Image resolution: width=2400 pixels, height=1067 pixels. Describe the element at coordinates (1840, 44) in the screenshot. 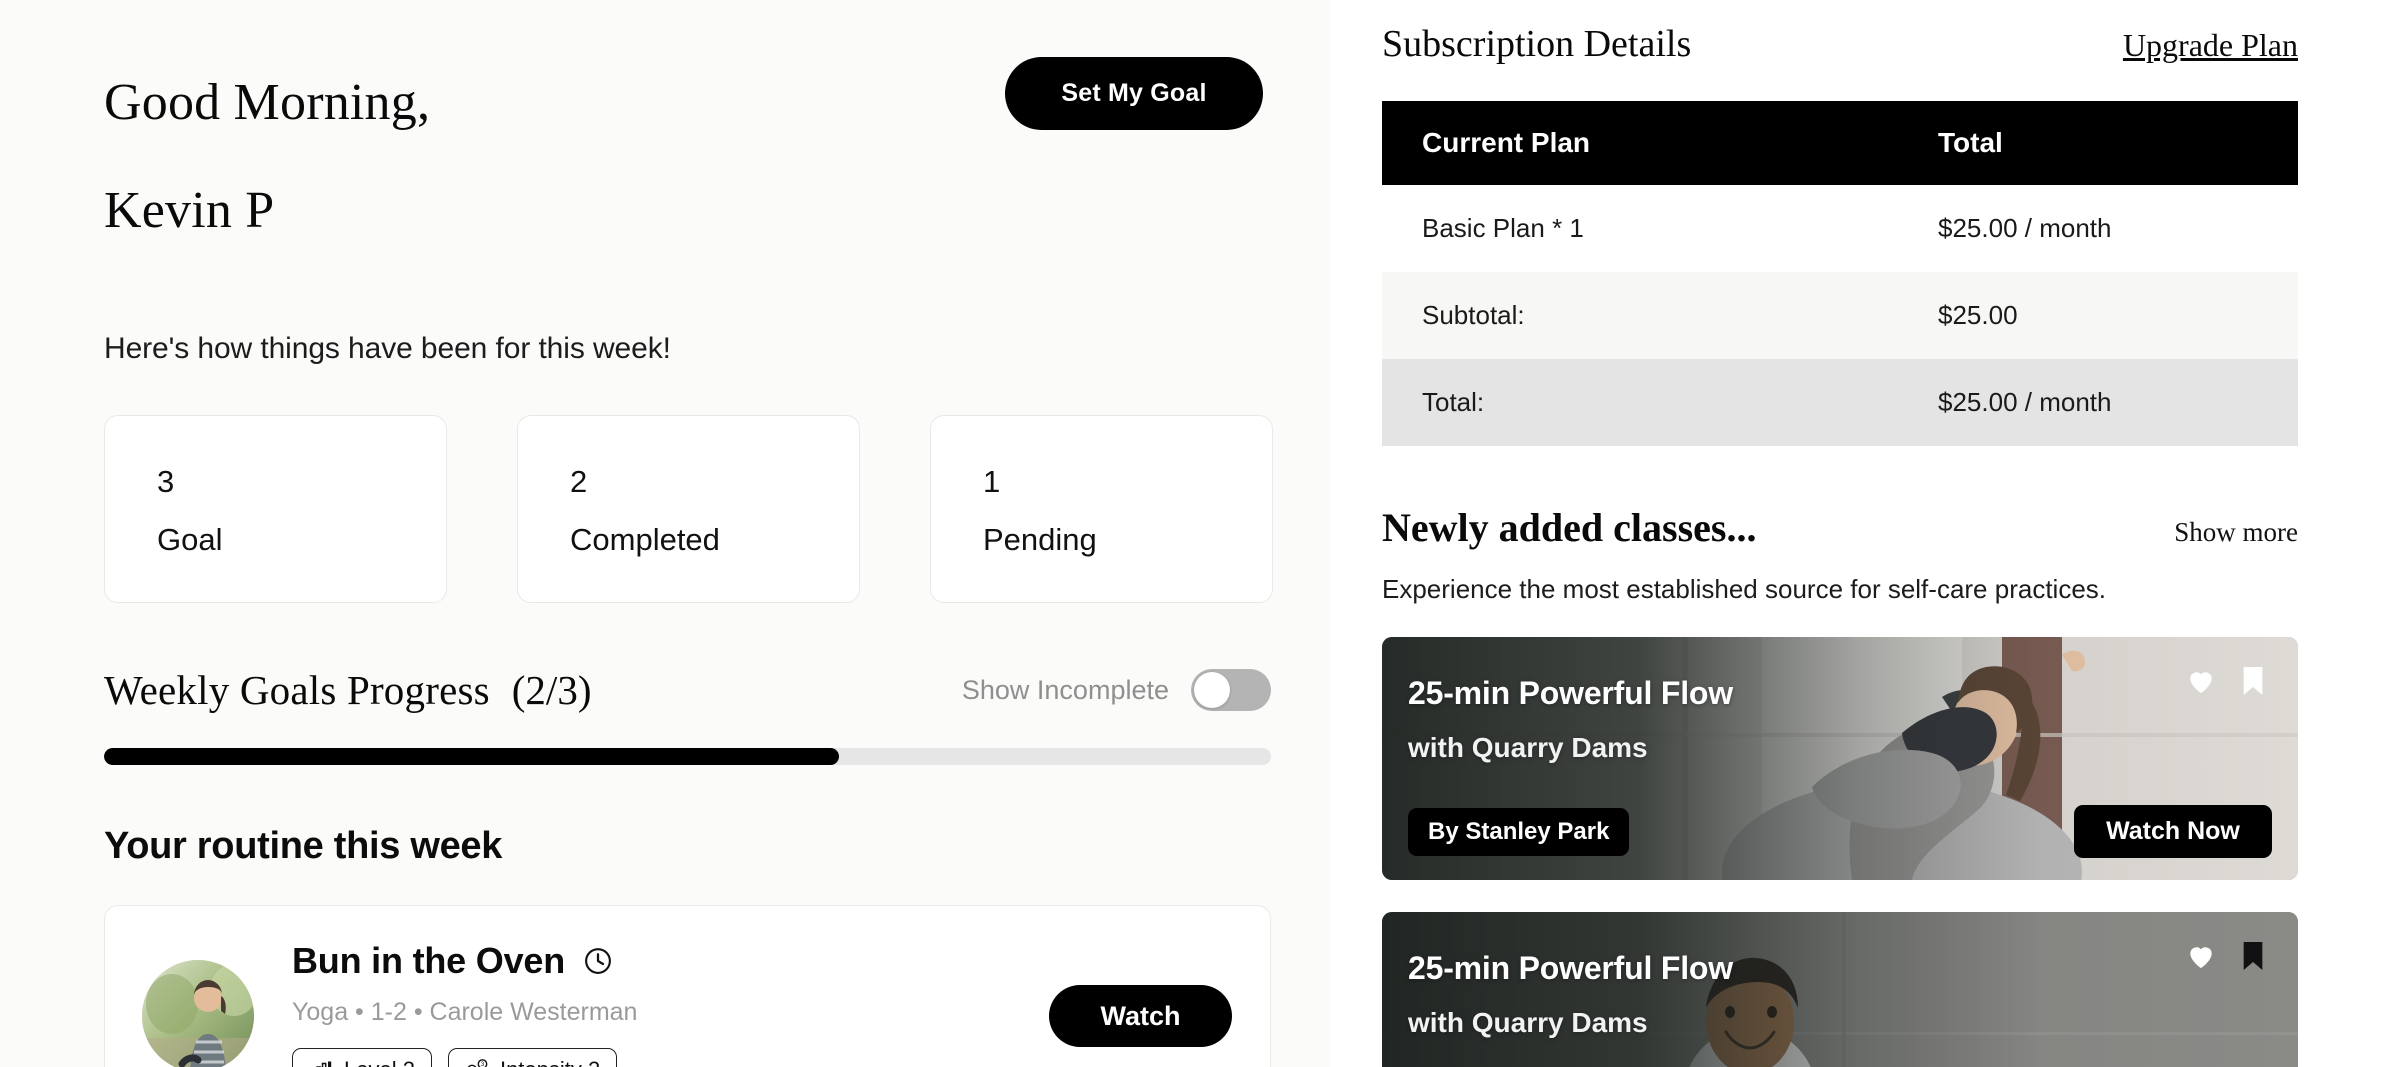

I see `subscription-header: Subscription Details Upgrade Plan` at that location.